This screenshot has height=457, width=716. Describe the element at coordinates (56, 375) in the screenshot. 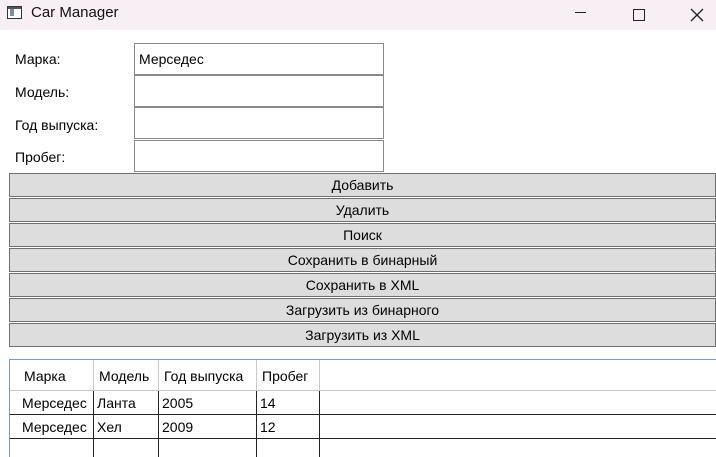

I see `column-header-brand: Марка` at that location.